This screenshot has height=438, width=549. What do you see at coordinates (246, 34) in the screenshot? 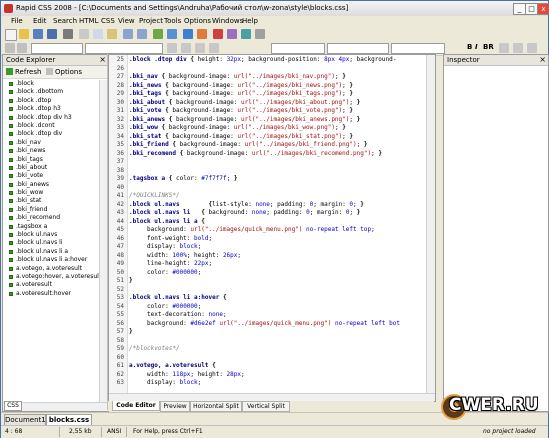
I see `color-picker-icon` at bounding box center [246, 34].